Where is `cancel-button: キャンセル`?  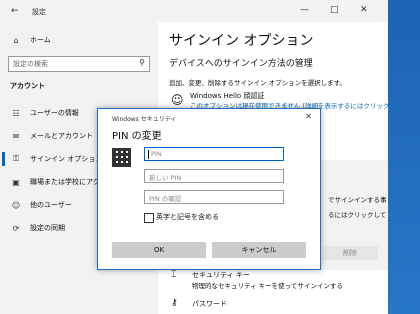
cancel-button: キャンセル is located at coordinates (259, 250).